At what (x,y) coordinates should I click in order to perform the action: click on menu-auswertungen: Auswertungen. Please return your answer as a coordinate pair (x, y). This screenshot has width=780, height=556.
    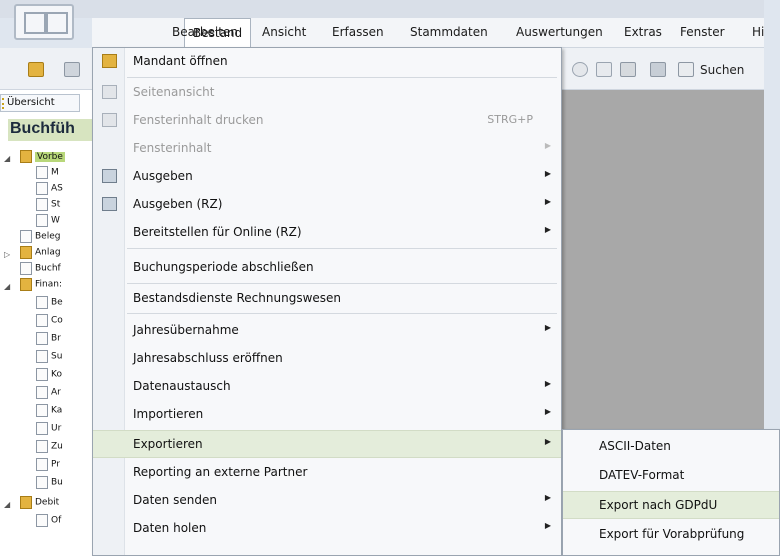
    Looking at the image, I should click on (559, 32).